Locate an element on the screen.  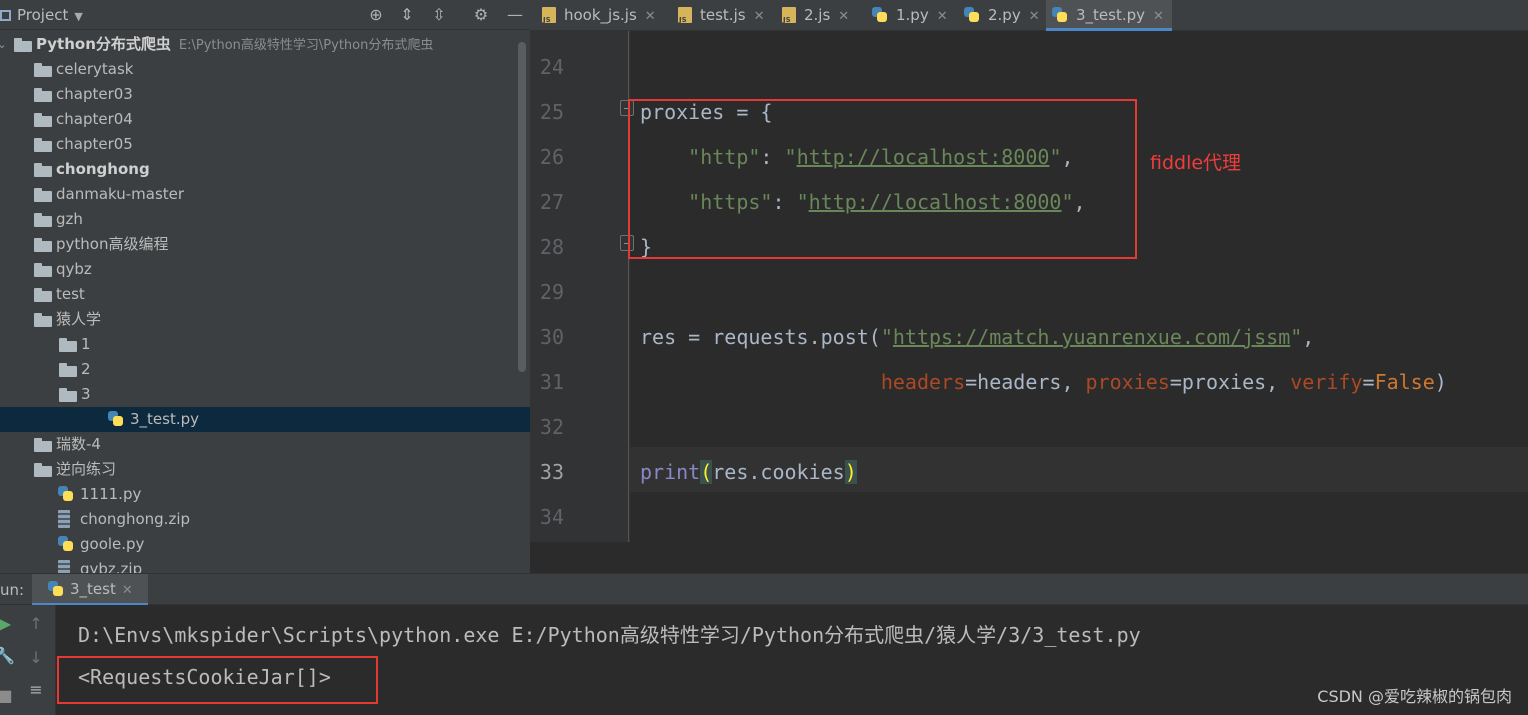
line-number: 26 is located at coordinates (551, 157).